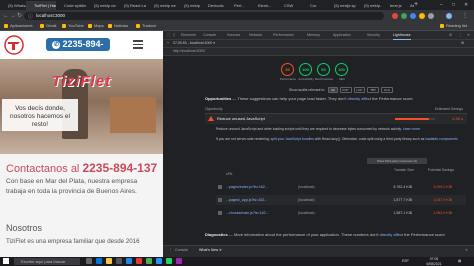 The image size is (474, 266). Describe the element at coordinates (283, 35) in the screenshot. I see `devtools-tab-performance: Performance` at that location.